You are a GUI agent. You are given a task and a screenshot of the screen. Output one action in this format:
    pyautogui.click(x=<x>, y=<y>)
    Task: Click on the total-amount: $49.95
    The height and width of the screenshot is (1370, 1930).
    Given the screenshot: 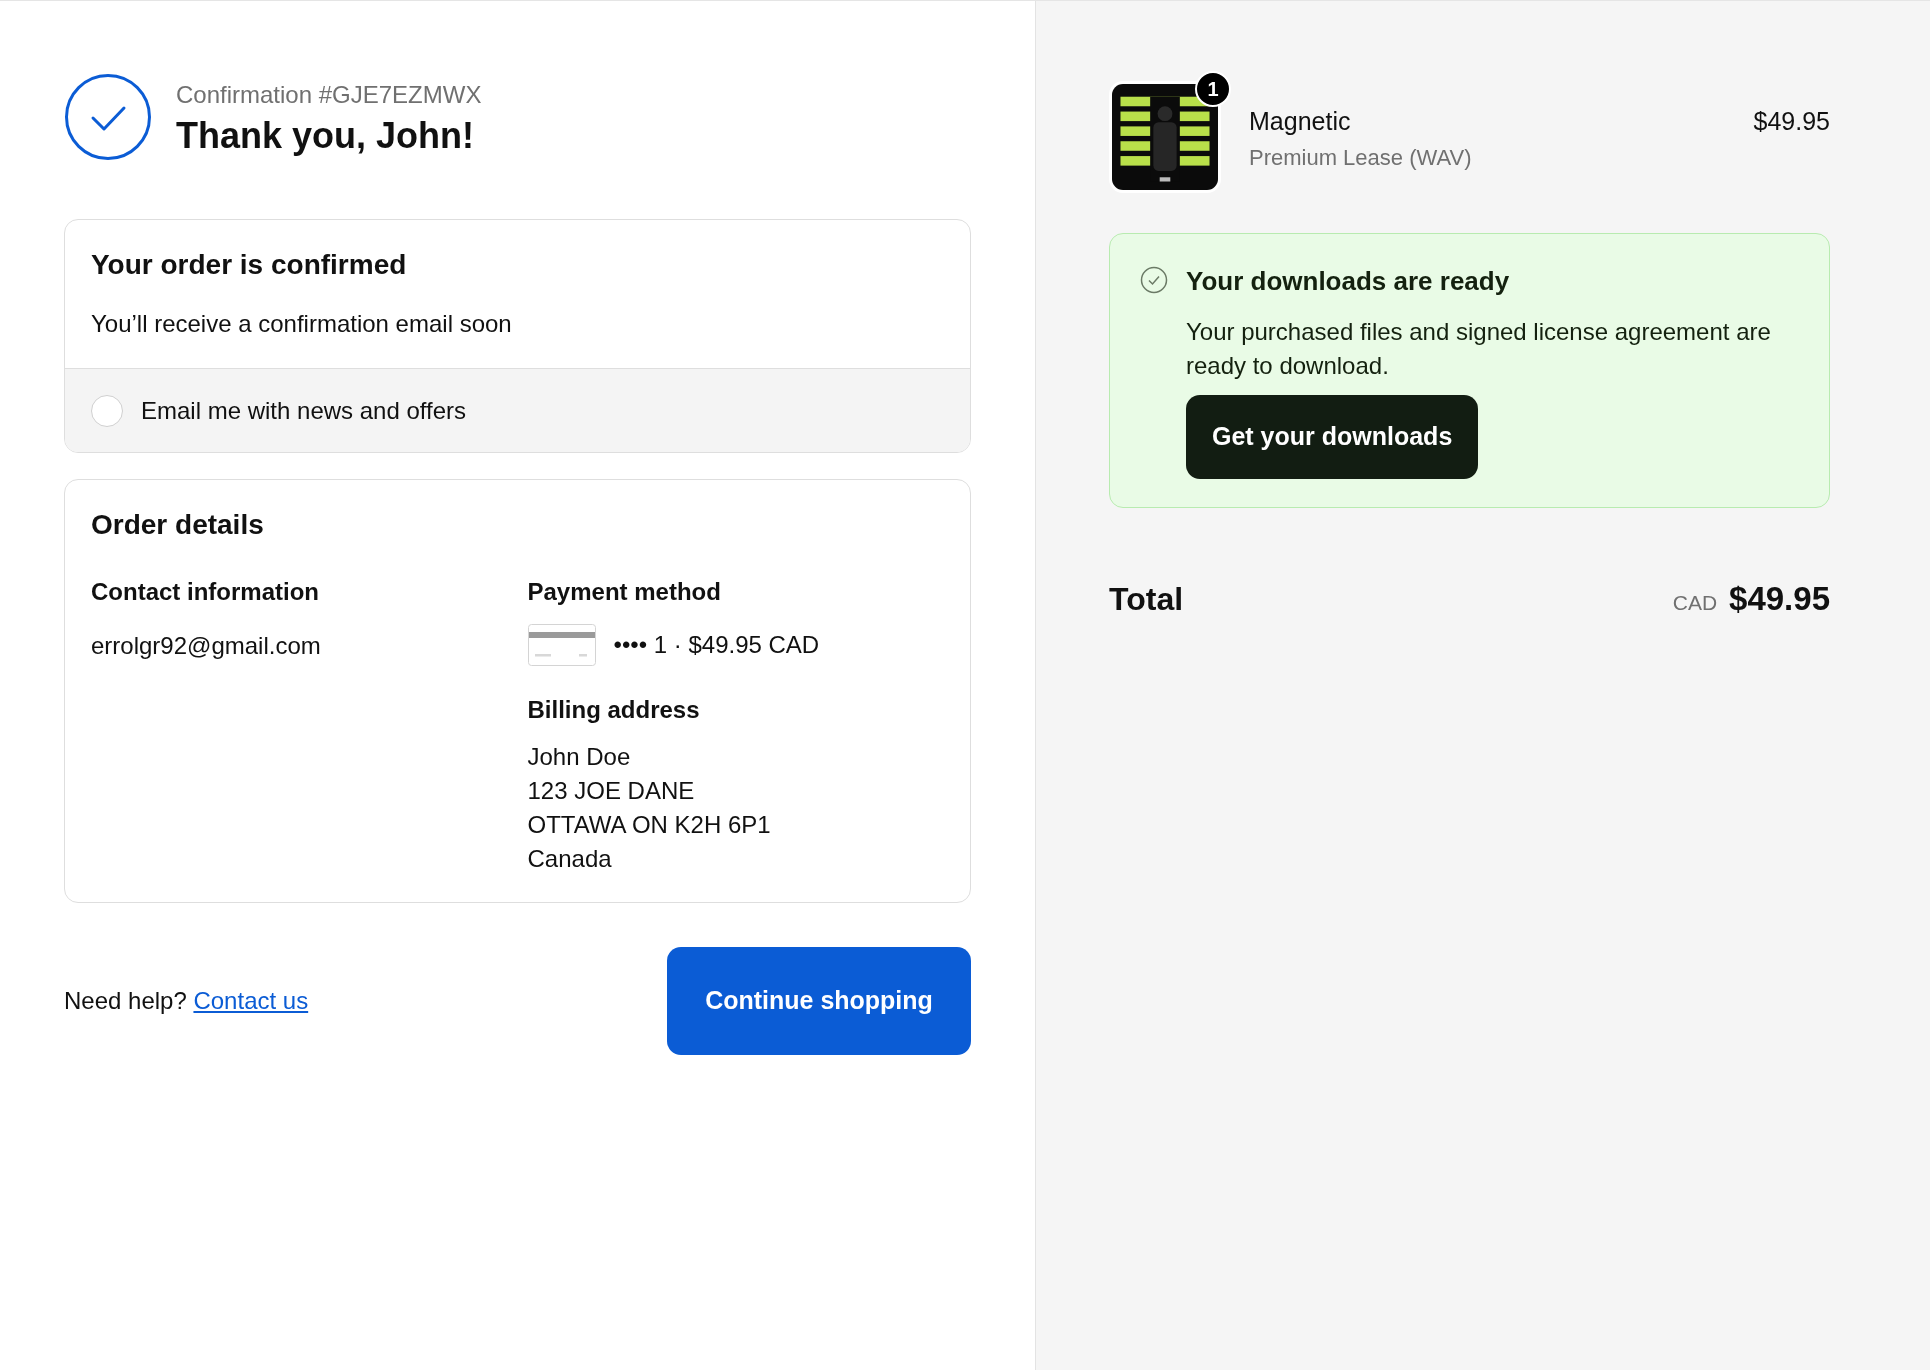 What is the action you would take?
    pyautogui.click(x=1779, y=599)
    